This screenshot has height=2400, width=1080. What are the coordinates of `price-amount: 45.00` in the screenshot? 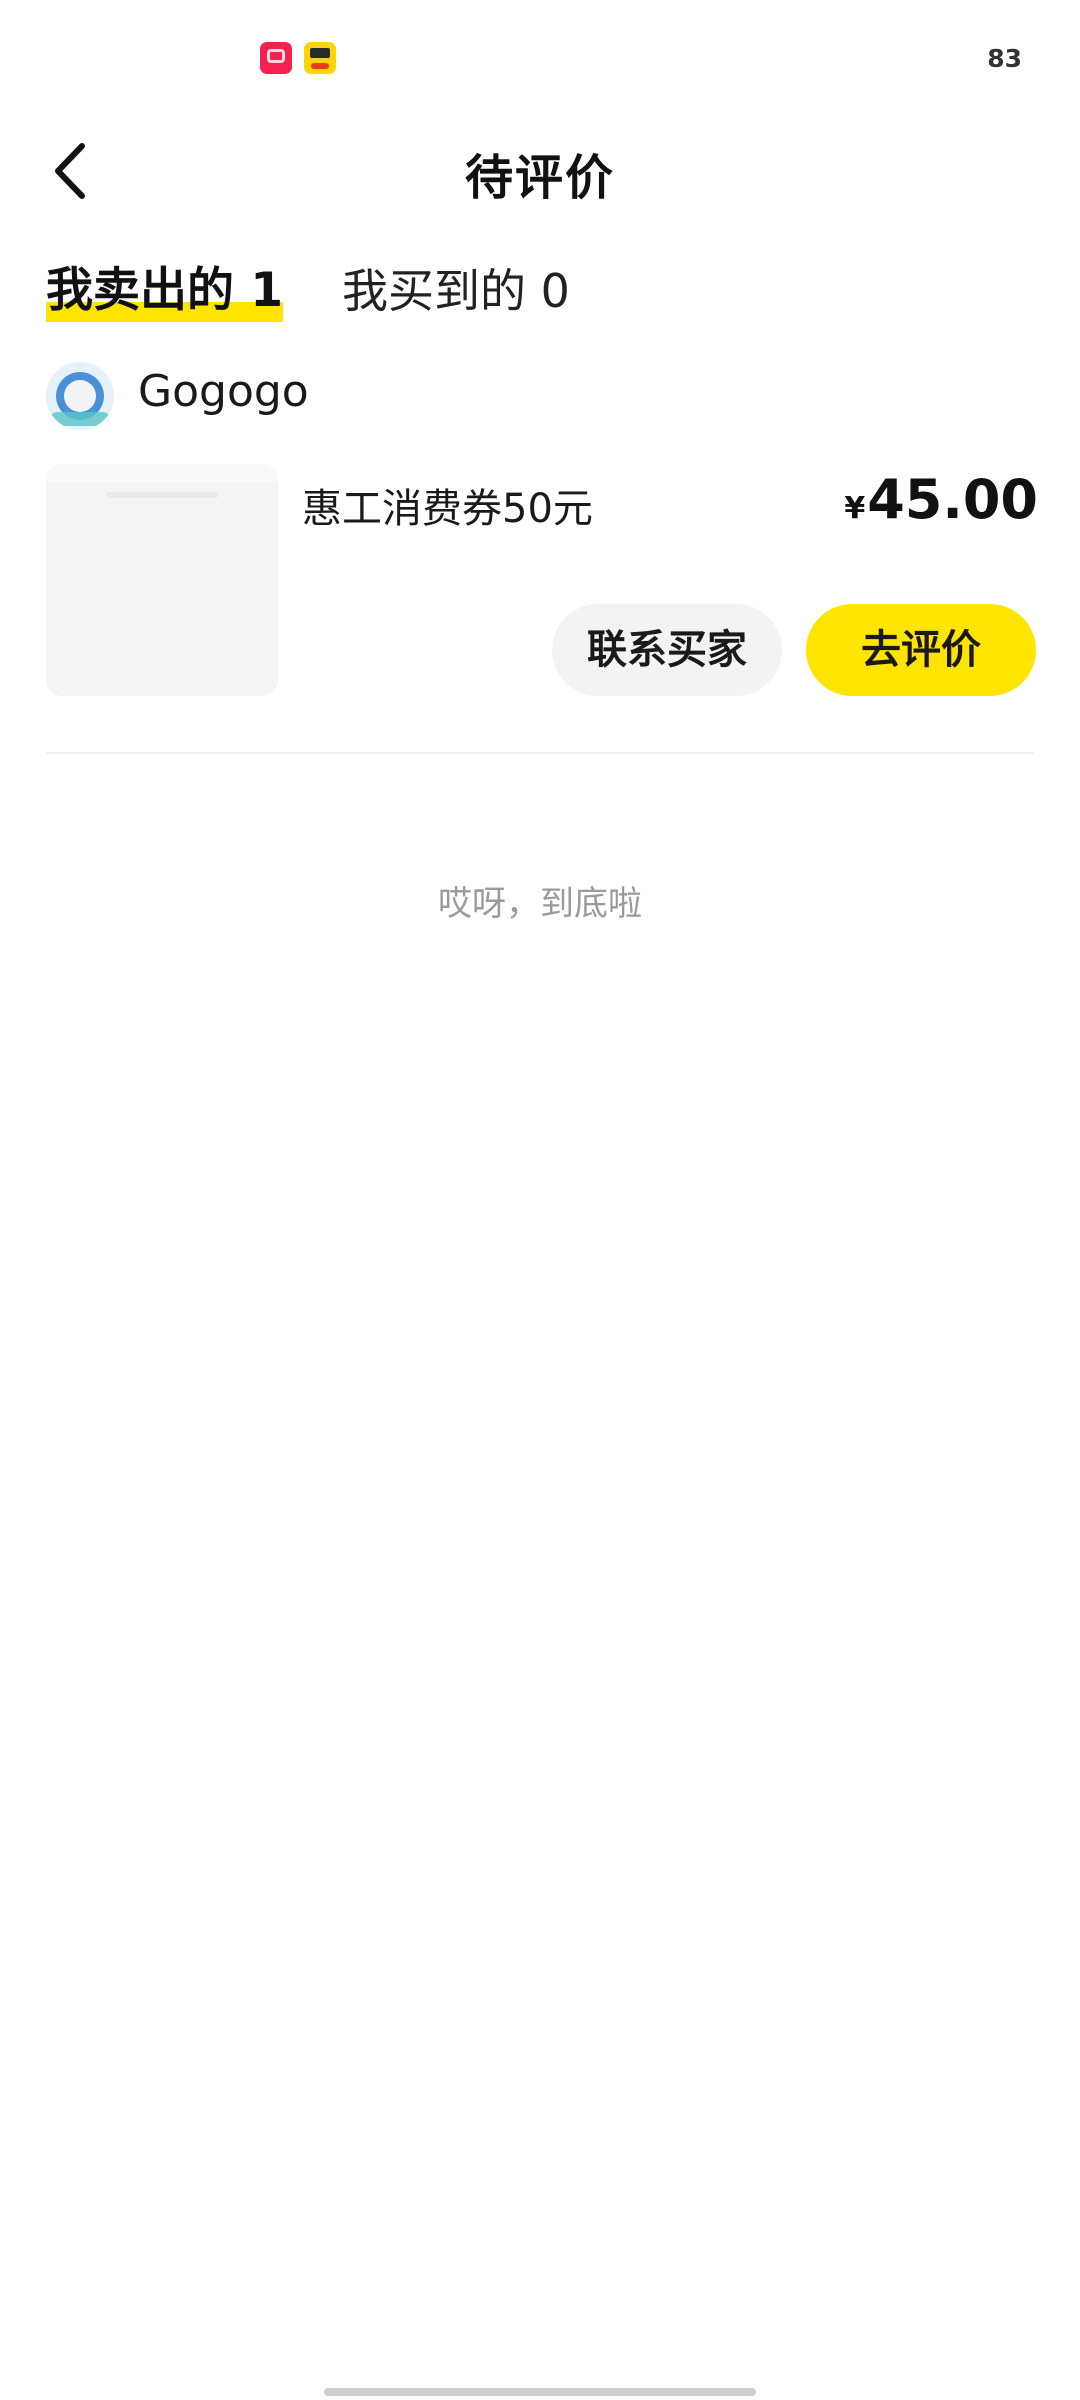 It's located at (952, 499).